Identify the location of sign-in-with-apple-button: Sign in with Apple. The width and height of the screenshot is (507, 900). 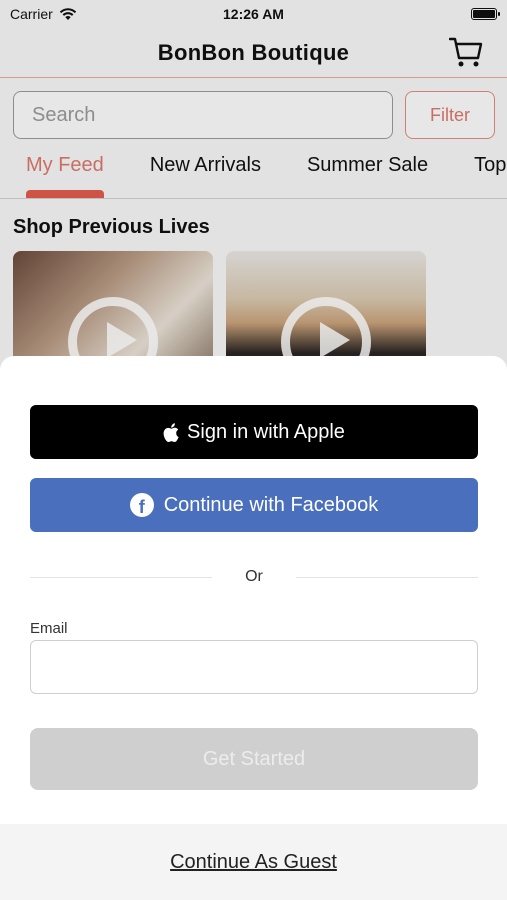
(254, 432).